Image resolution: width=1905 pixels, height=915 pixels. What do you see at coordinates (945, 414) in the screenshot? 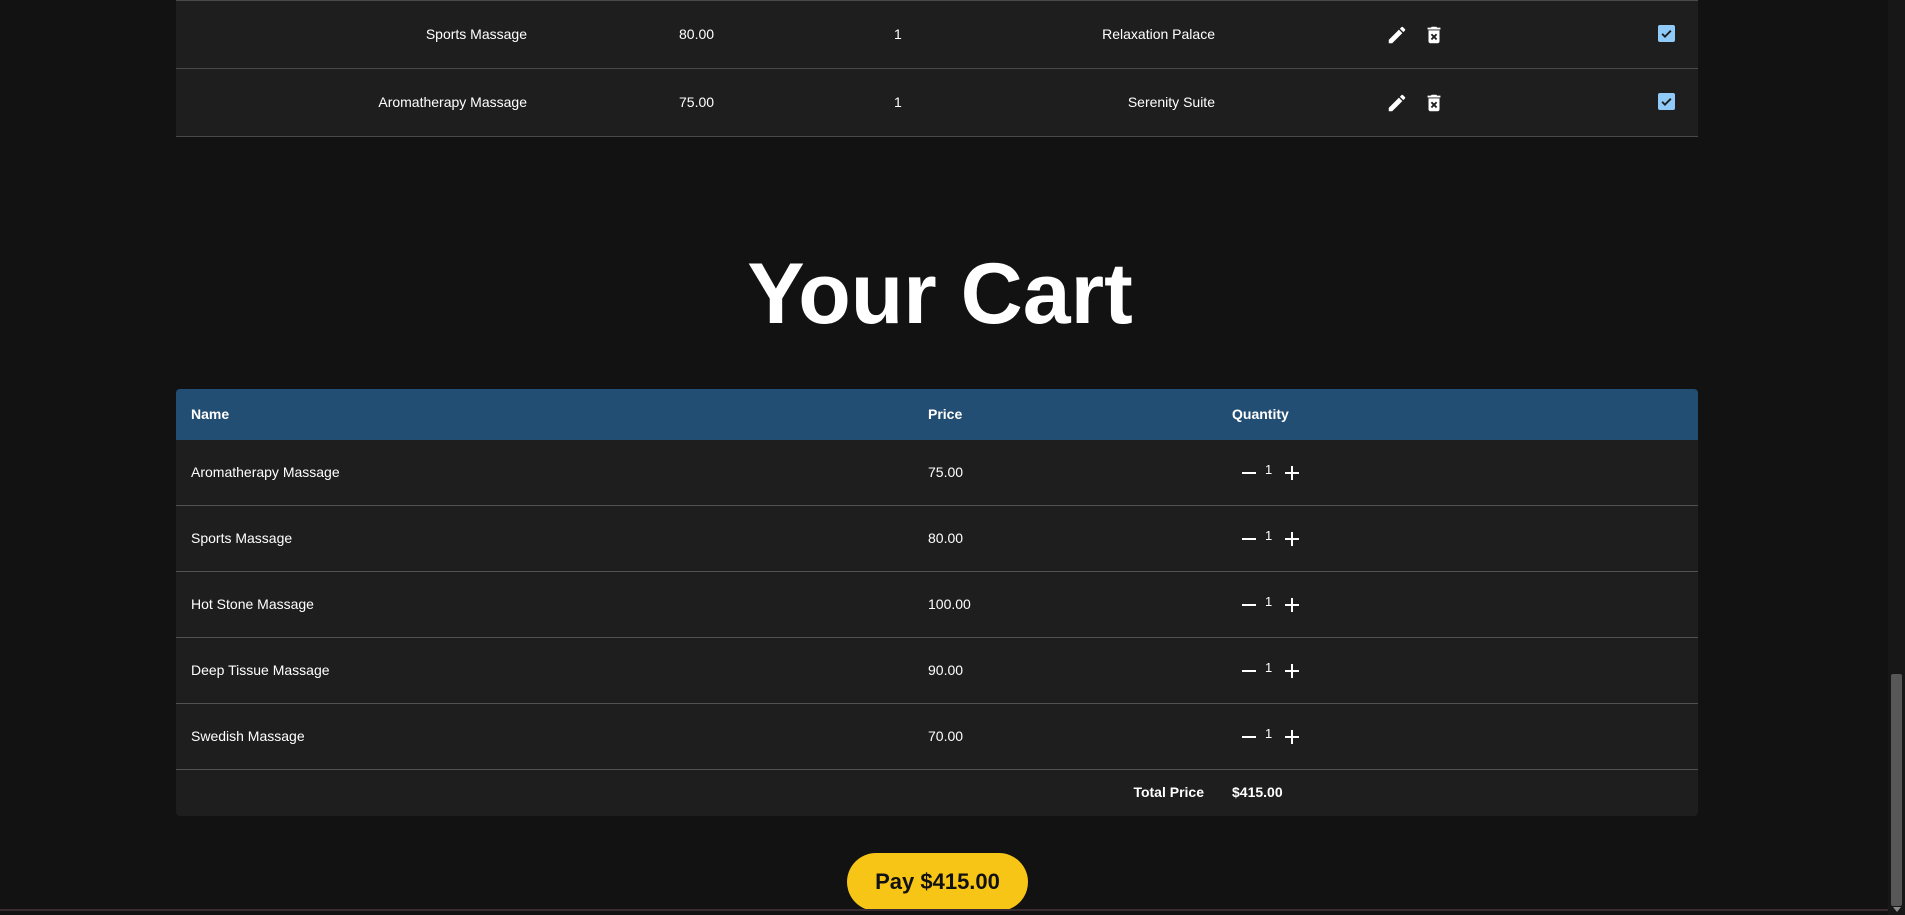
I see `column-header-price: Price` at bounding box center [945, 414].